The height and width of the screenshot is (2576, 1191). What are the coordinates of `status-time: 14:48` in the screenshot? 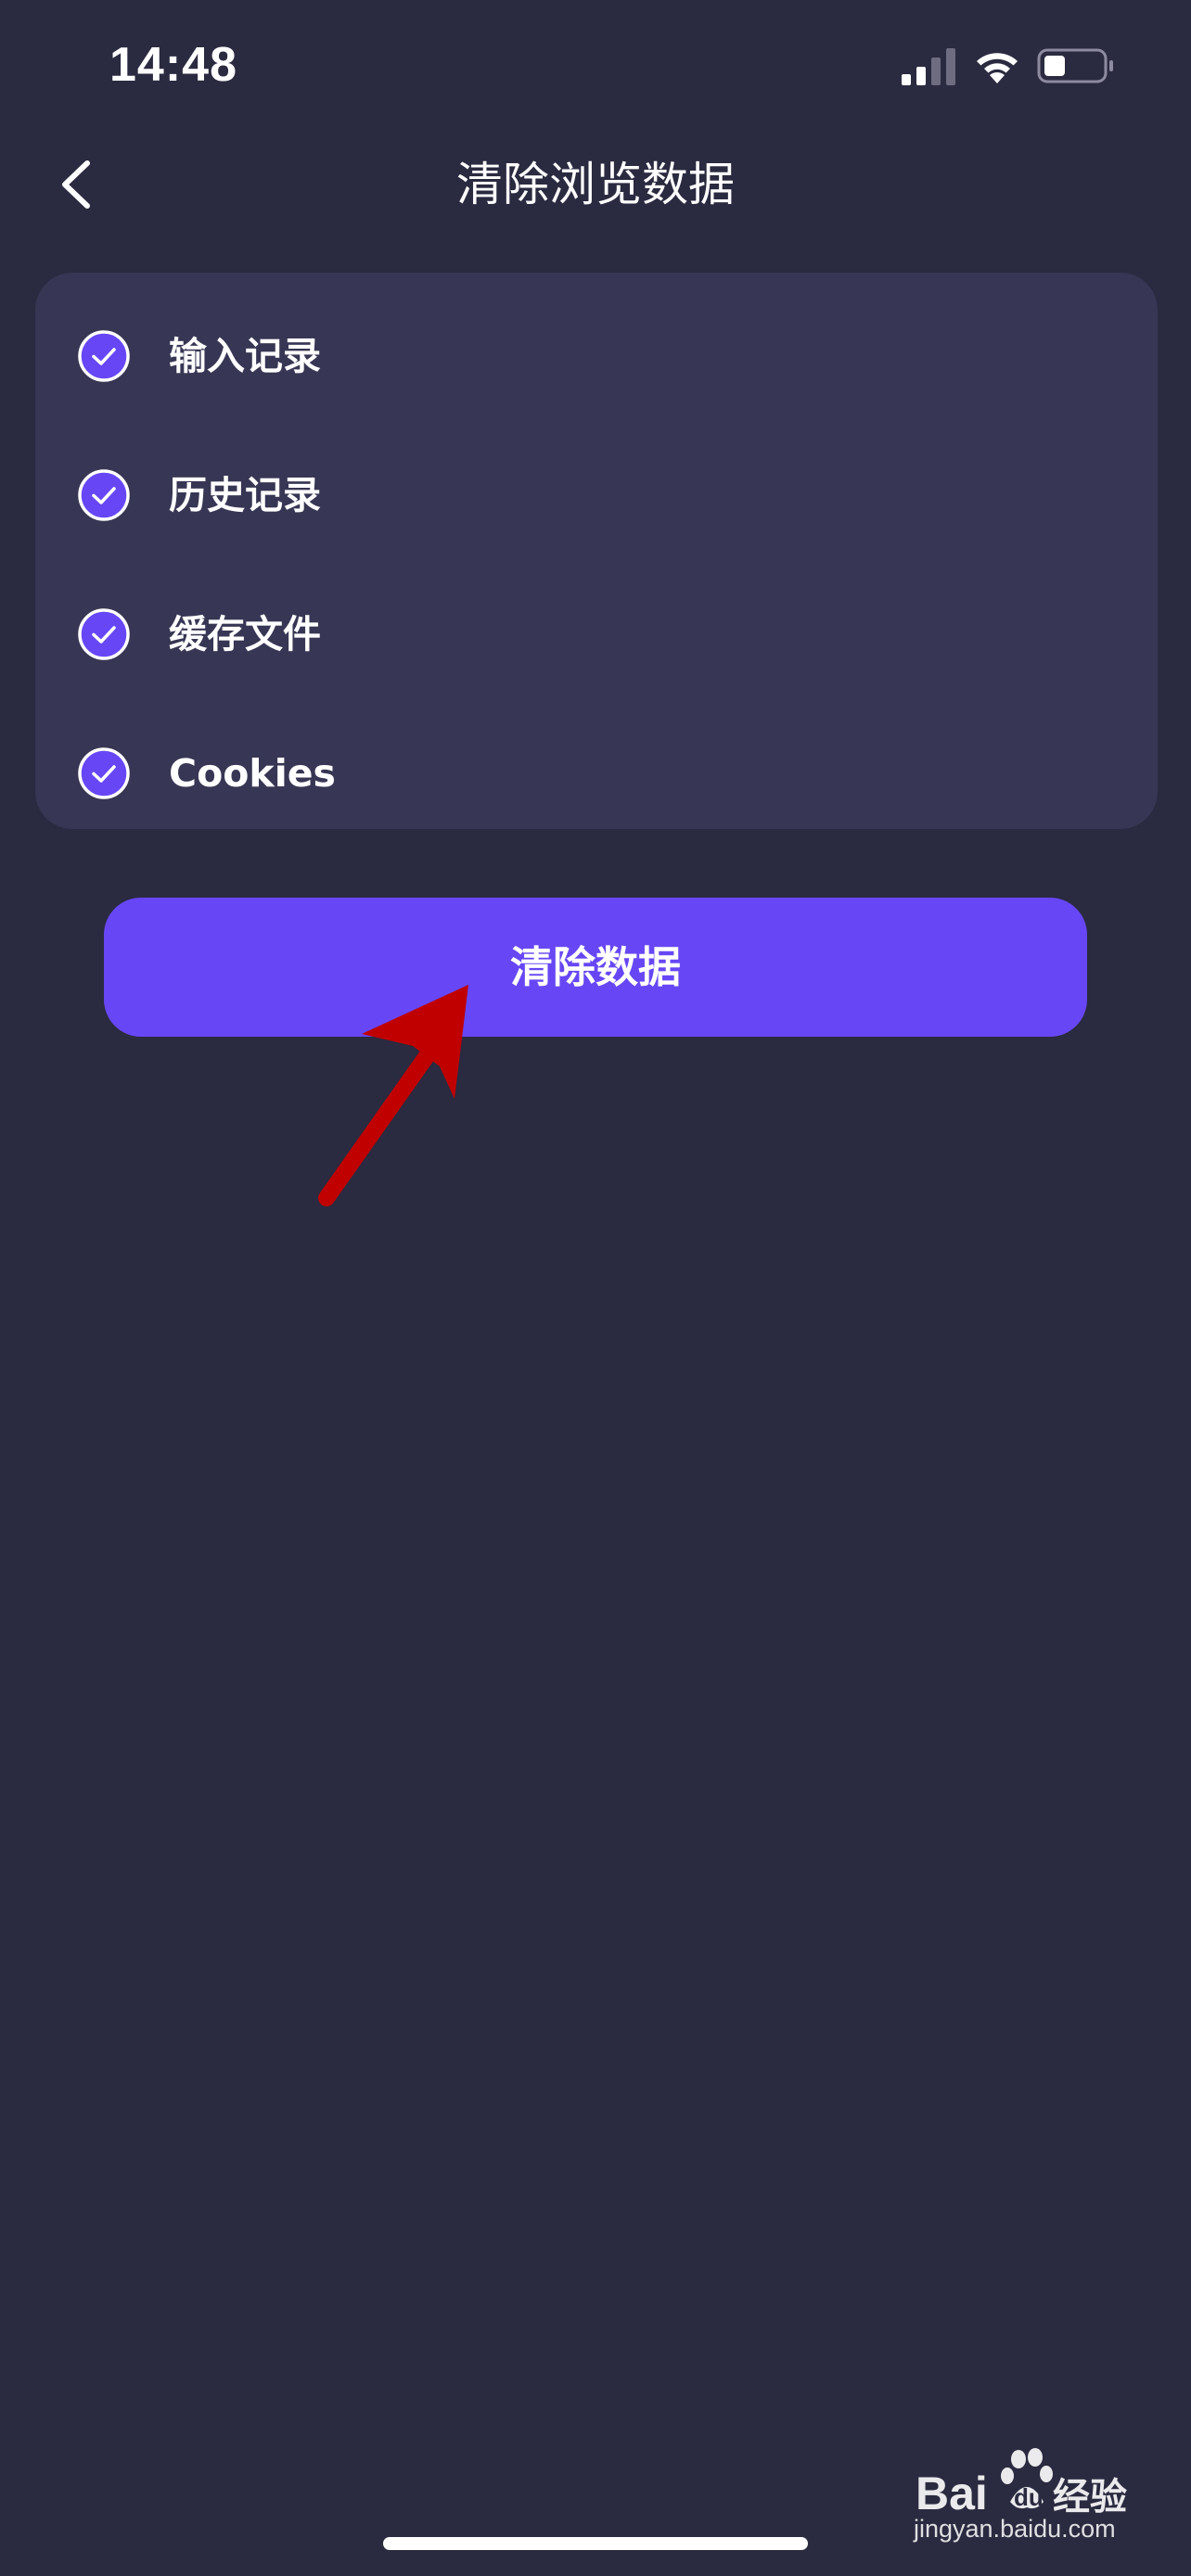 It's located at (173, 65).